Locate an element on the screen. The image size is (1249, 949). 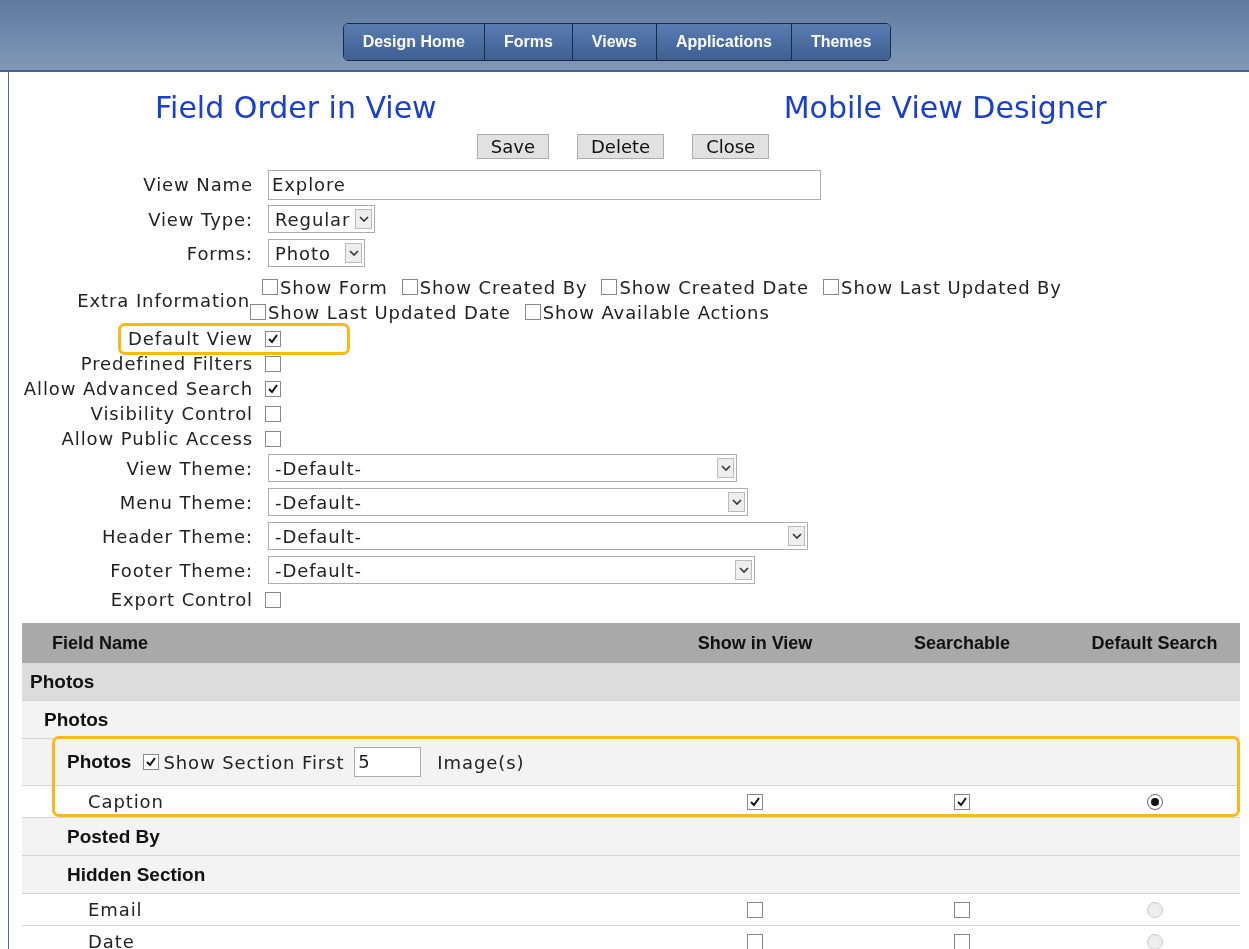
column-header: Searchable is located at coordinates (962, 643).